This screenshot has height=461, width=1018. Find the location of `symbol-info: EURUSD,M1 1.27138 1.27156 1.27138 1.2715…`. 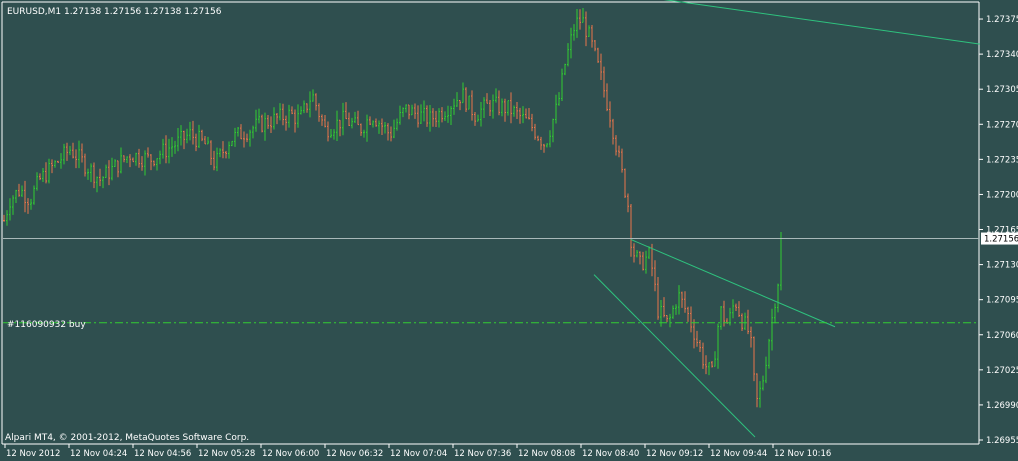

symbol-info: EURUSD,M1 1.27138 1.27156 1.27138 1.2715… is located at coordinates (114, 12).